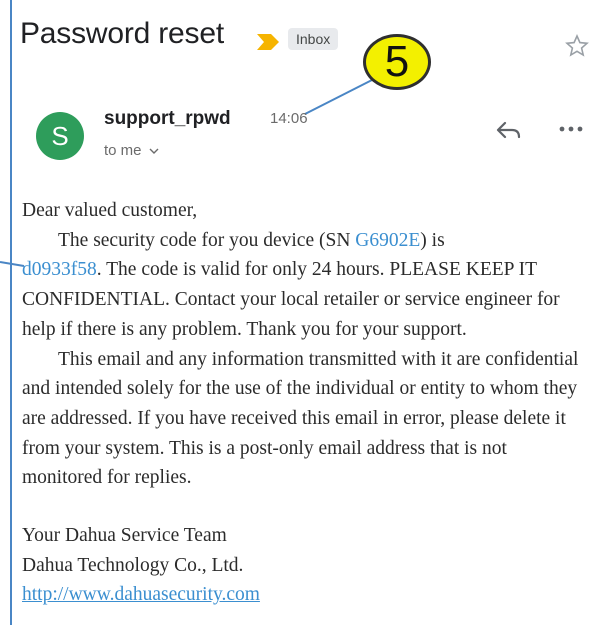 This screenshot has height=625, width=590. I want to click on recipients-label: to me, so click(123, 150).